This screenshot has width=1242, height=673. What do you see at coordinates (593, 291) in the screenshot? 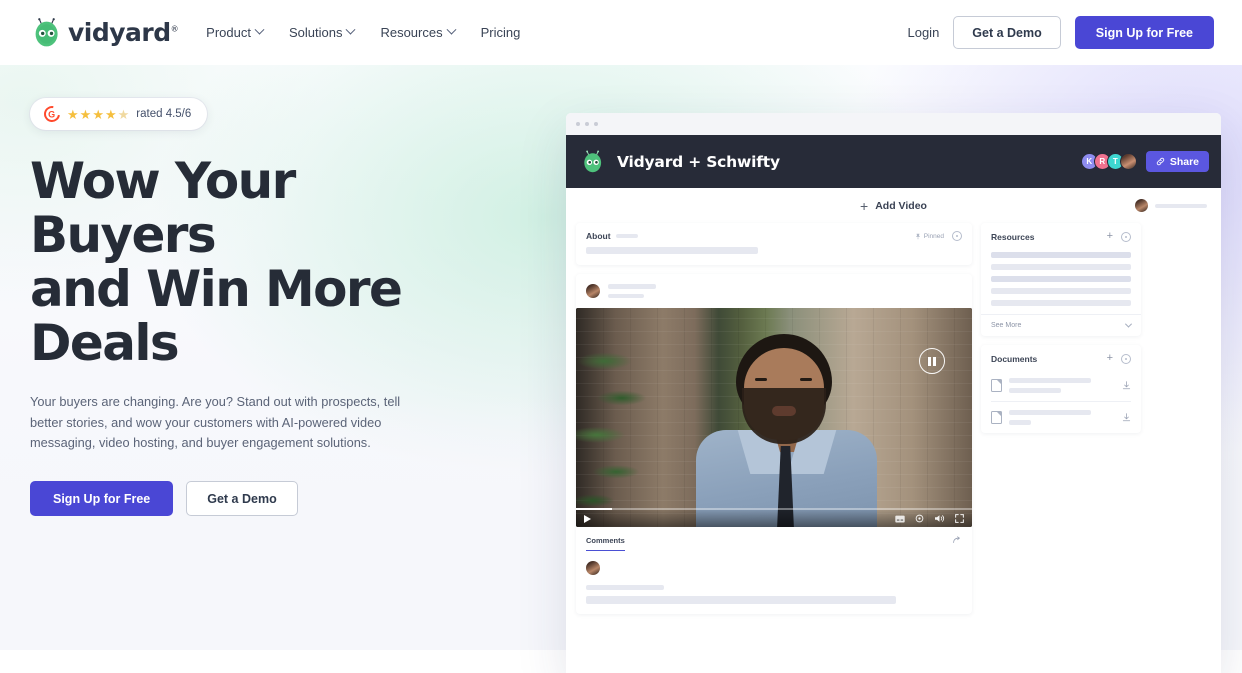
I see `author-avatar` at bounding box center [593, 291].